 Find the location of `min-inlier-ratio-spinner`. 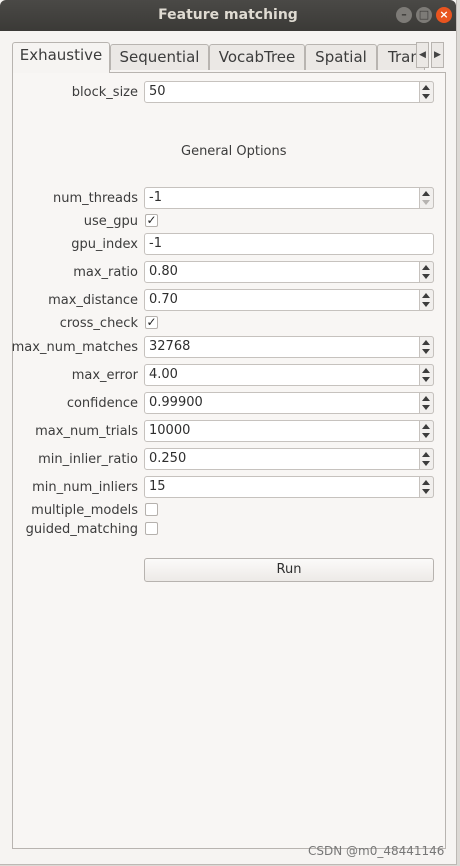

min-inlier-ratio-spinner is located at coordinates (426, 459).